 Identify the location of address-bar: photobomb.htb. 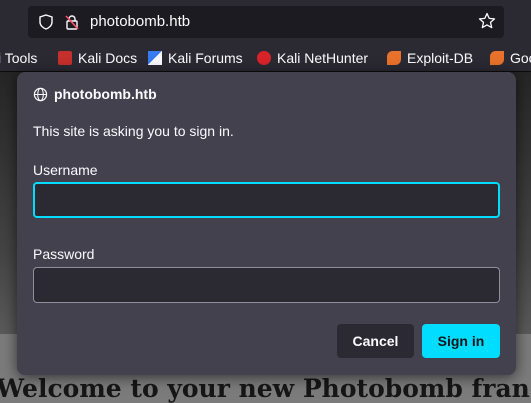
(266, 22).